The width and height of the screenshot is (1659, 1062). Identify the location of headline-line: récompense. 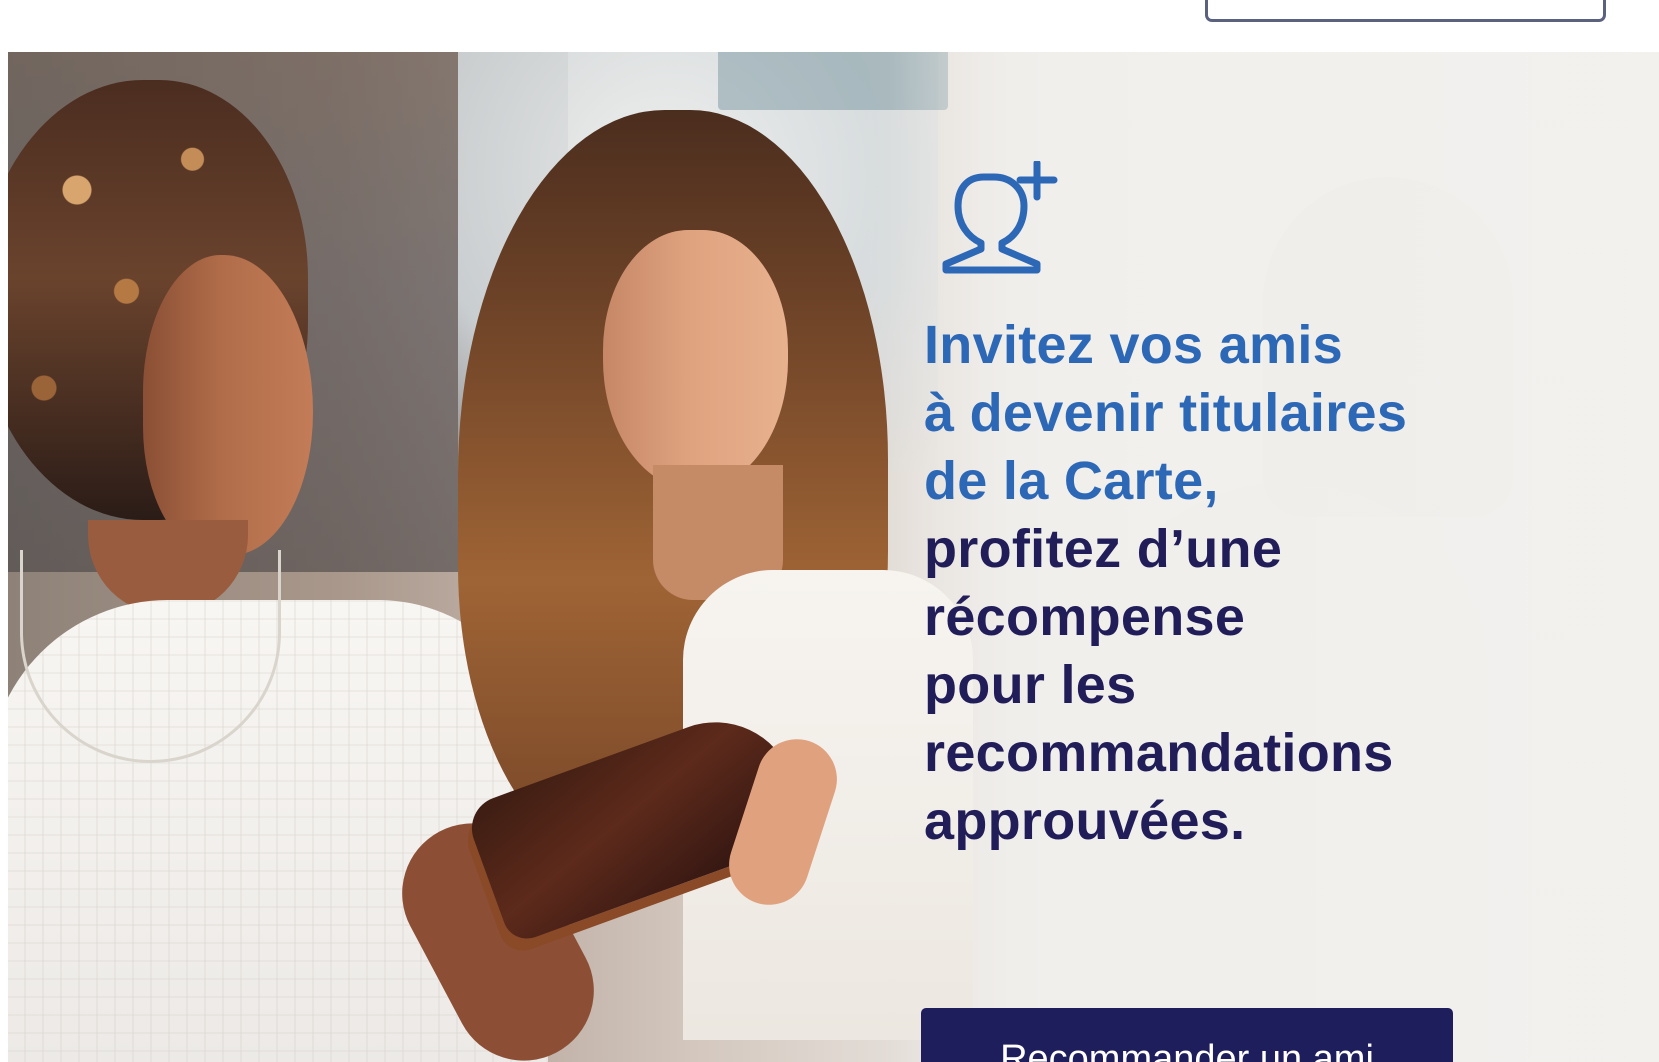
(1085, 617).